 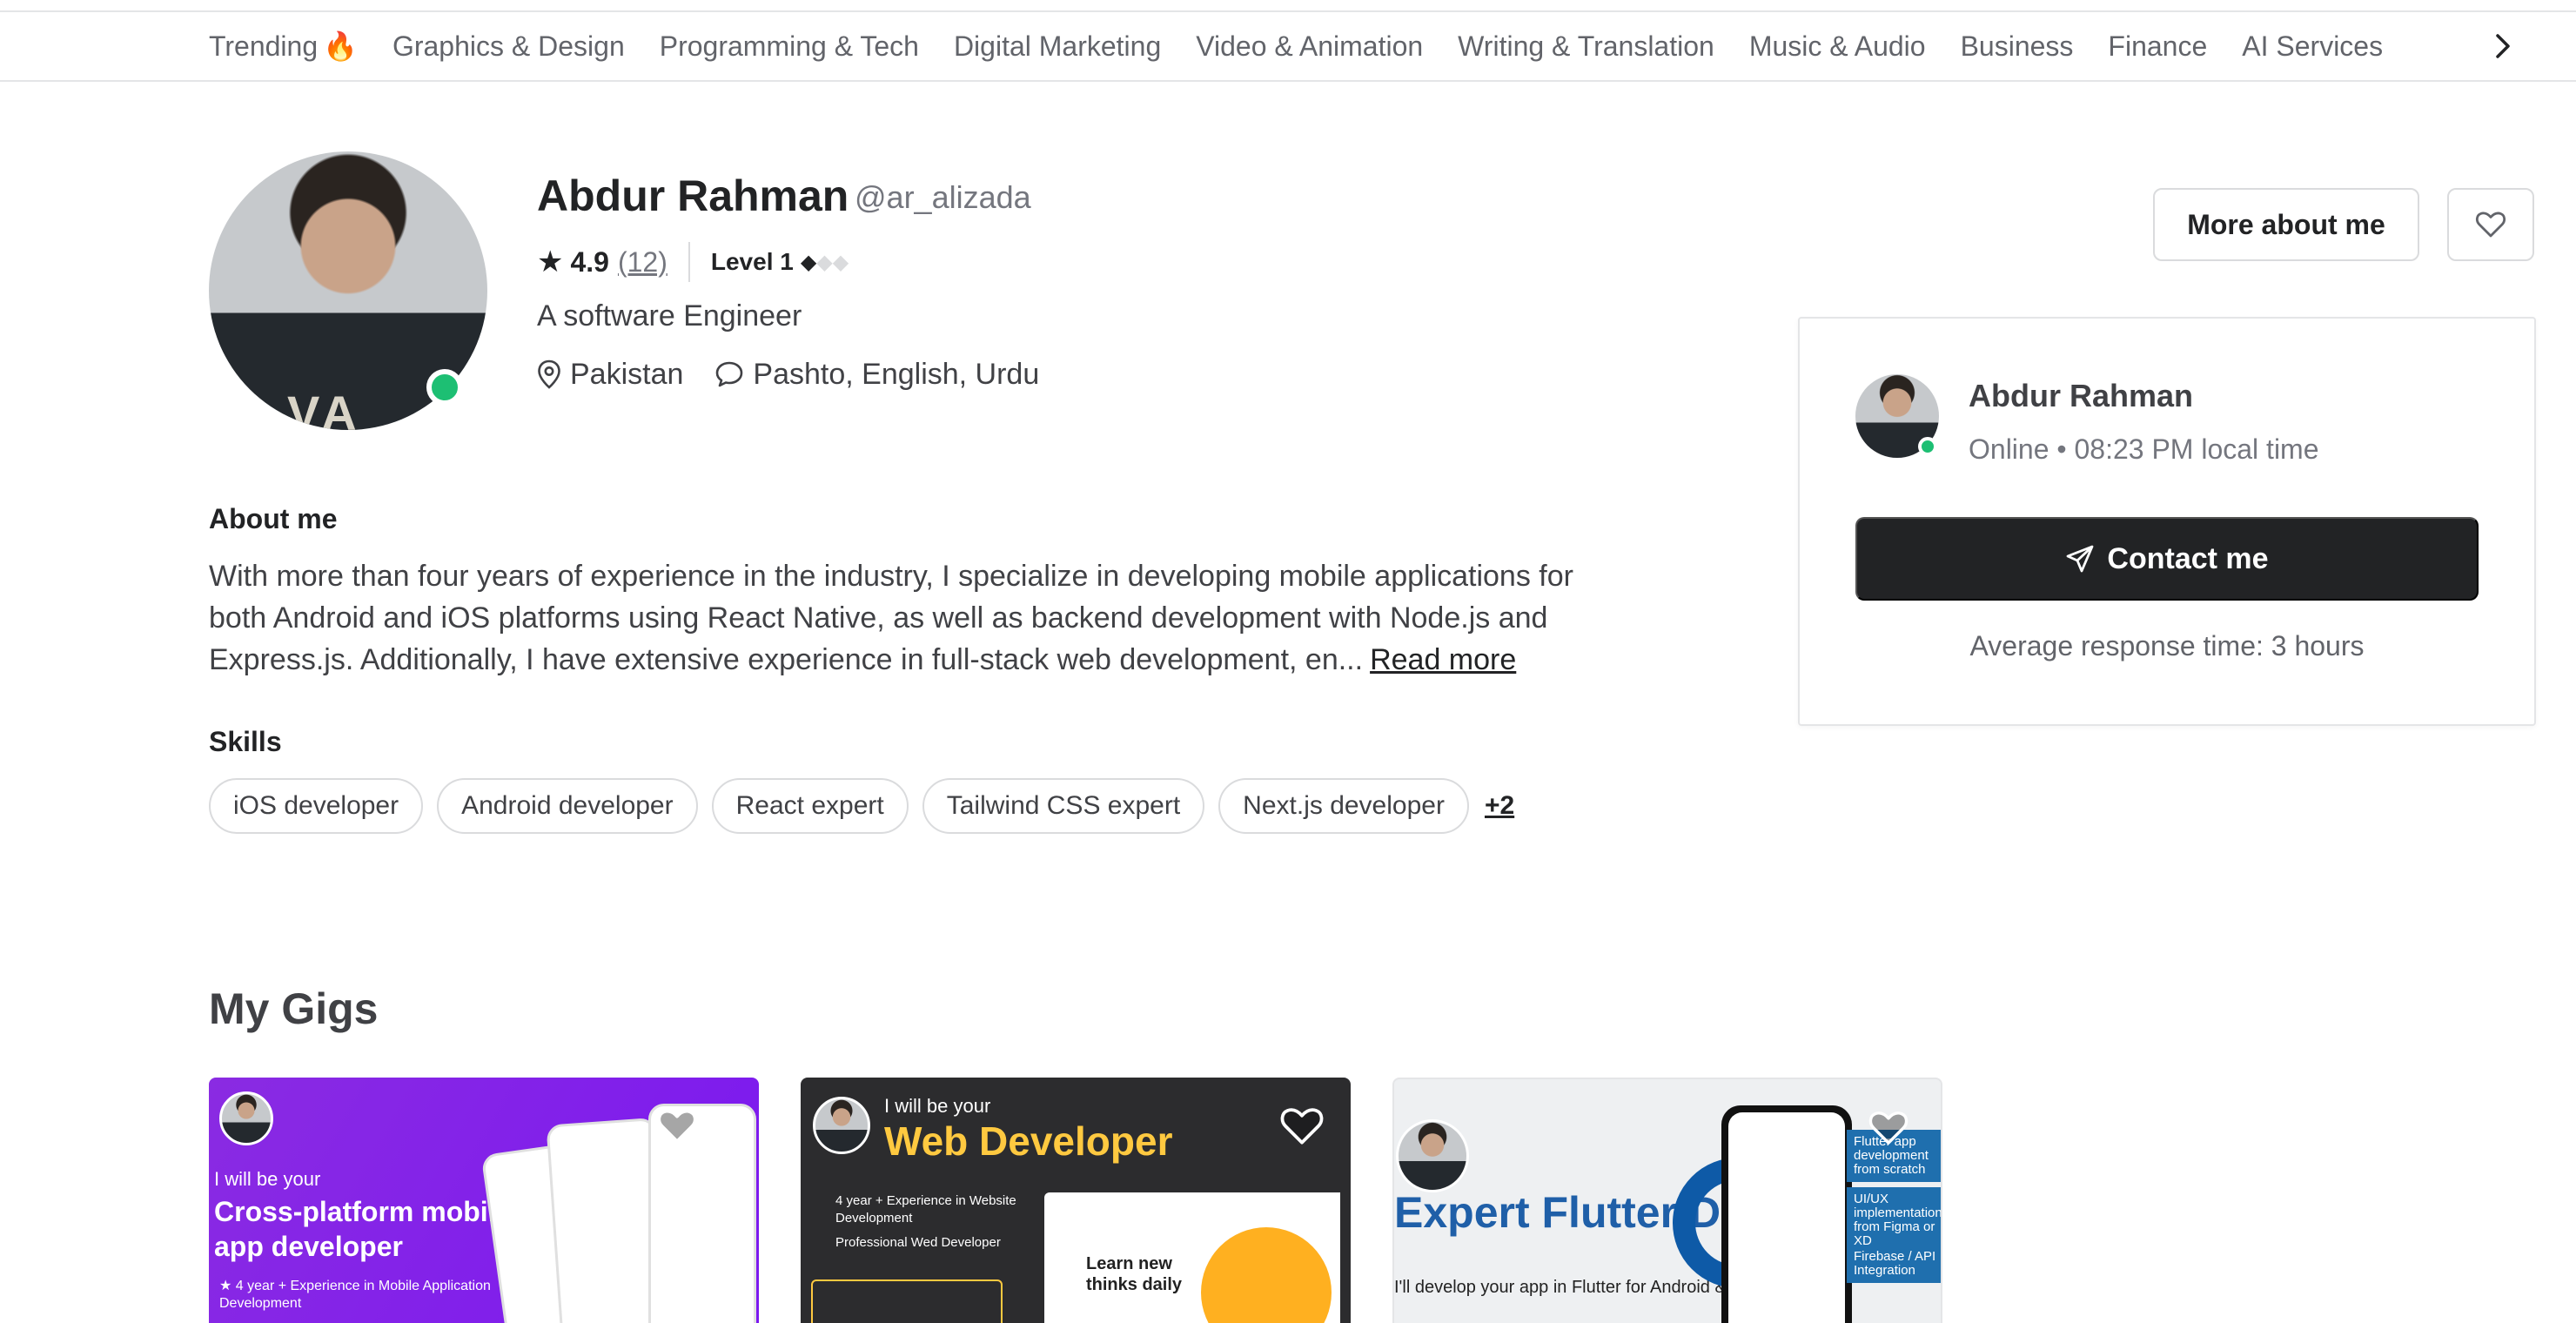 I want to click on gig-bullet: Professional Wed Developer, so click(x=918, y=1242).